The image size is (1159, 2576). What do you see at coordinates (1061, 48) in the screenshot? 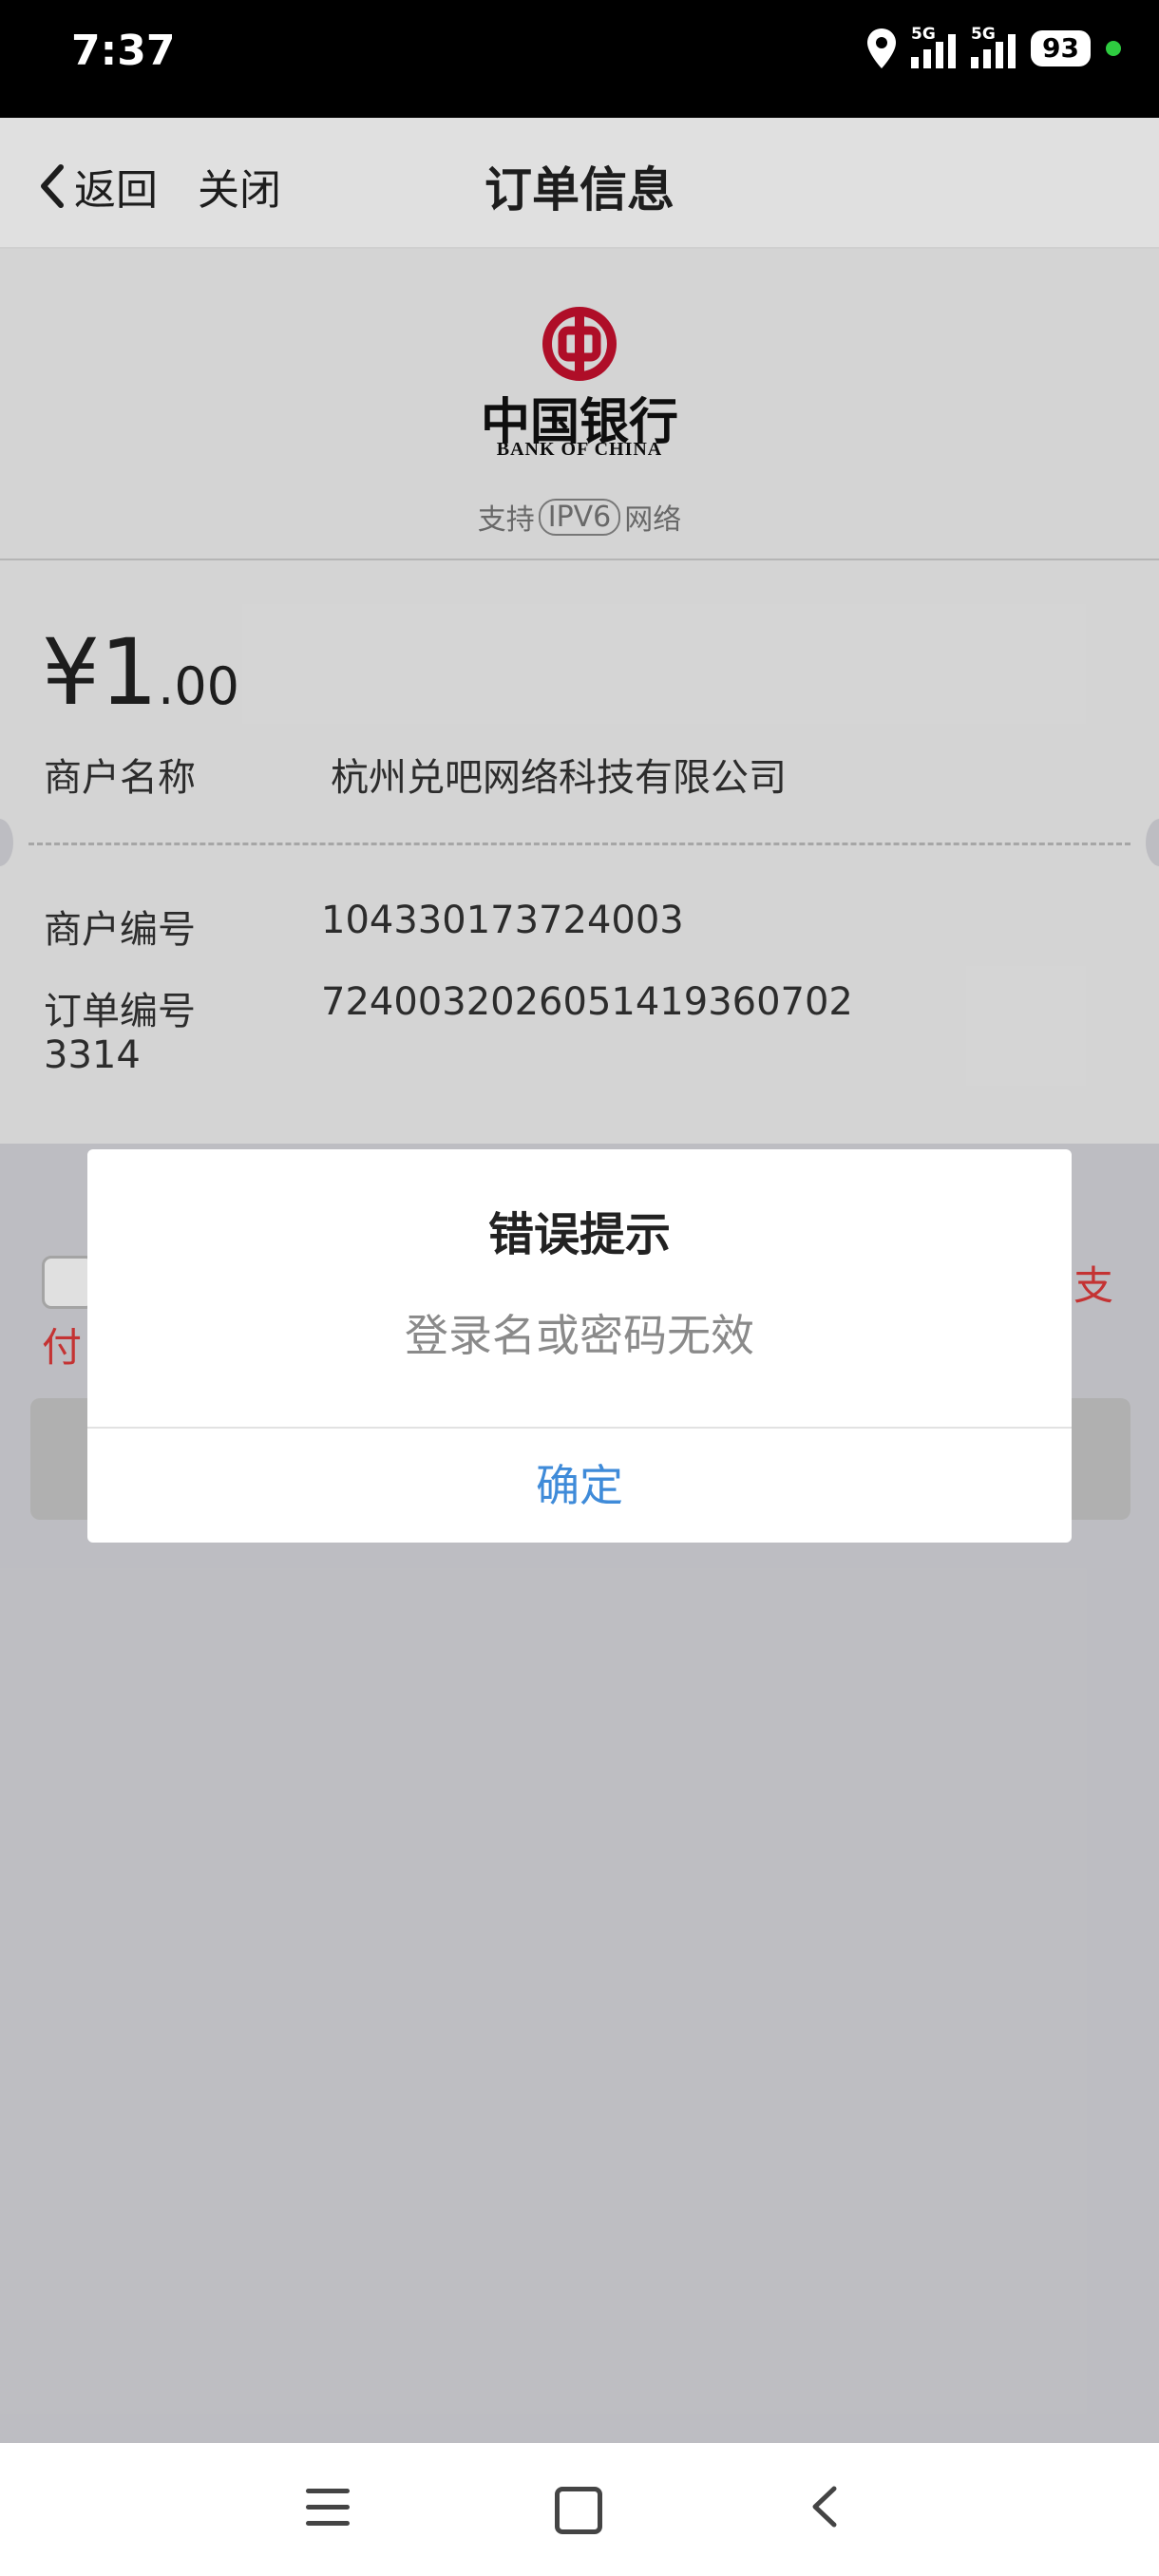
I see `battery-icon: 93` at bounding box center [1061, 48].